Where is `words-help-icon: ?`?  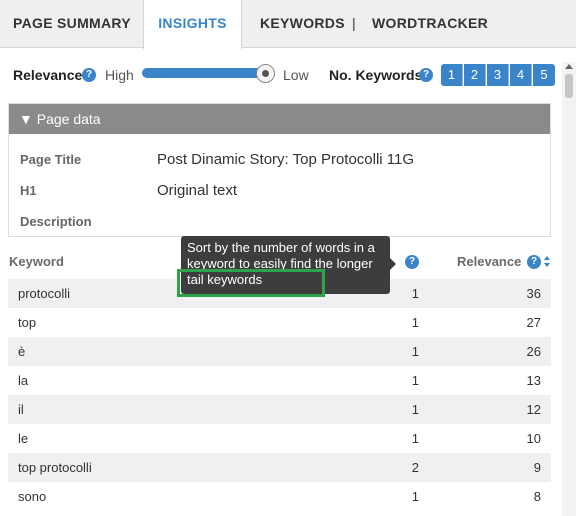 words-help-icon: ? is located at coordinates (412, 262).